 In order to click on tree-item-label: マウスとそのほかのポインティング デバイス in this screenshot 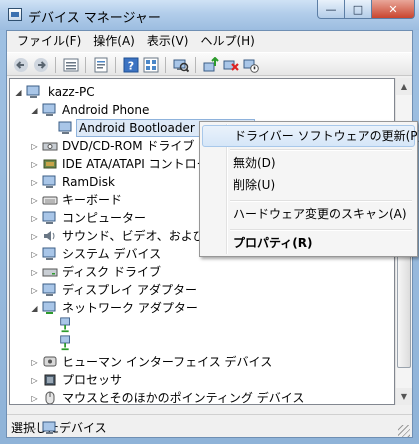, I will do `click(183, 398)`.